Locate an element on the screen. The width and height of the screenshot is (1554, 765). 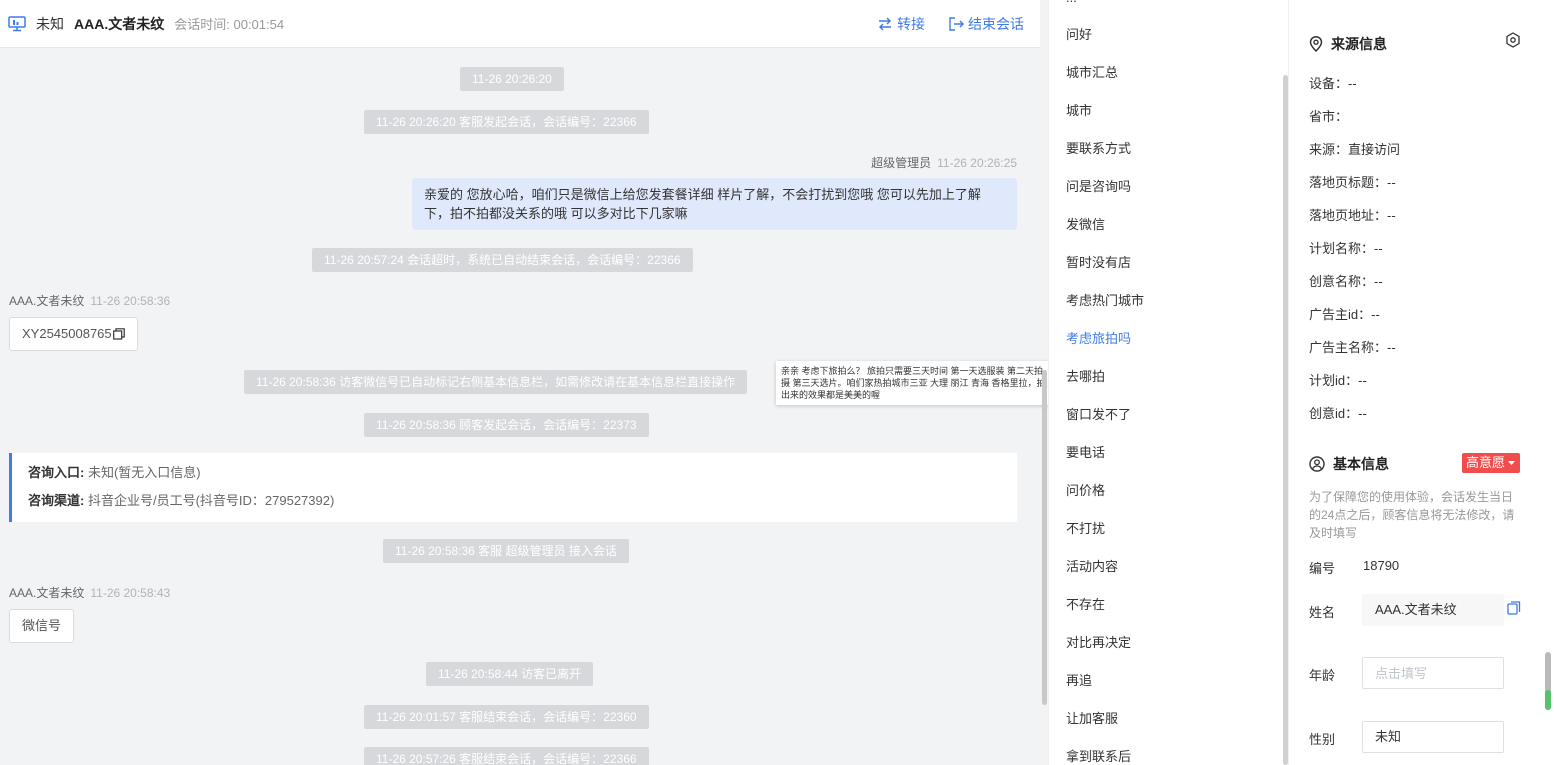
visitor-message-text: XY2545008765 is located at coordinates (67, 333).